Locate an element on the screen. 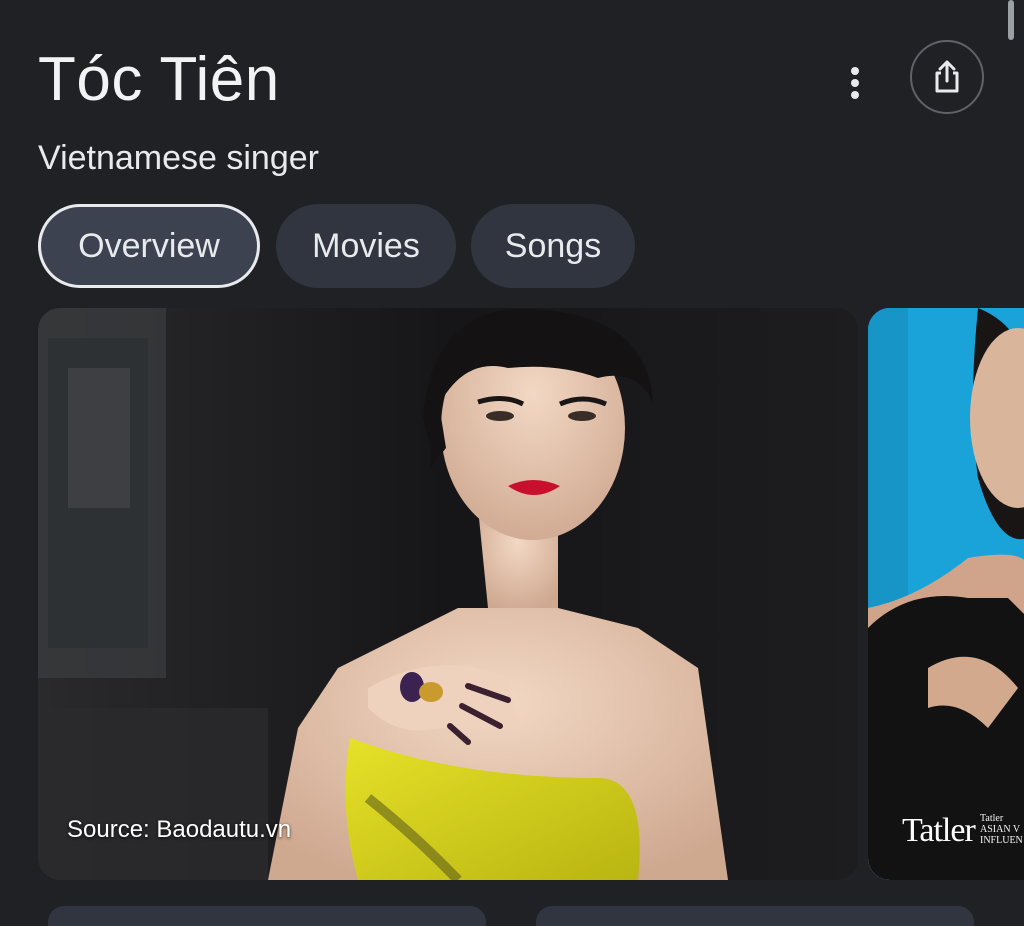 Image resolution: width=1024 pixels, height=926 pixels. scroll-indicator is located at coordinates (1011, 20).